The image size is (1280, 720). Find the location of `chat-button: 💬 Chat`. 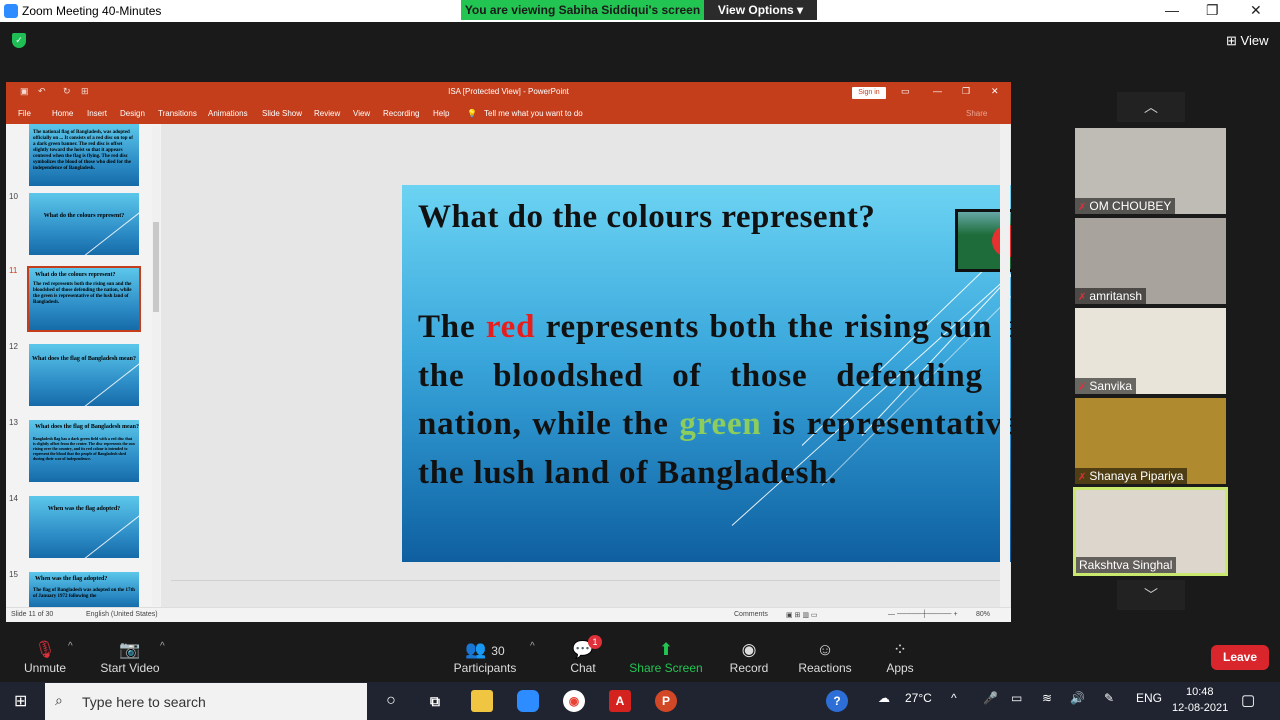

chat-button: 💬 Chat is located at coordinates (583, 657).